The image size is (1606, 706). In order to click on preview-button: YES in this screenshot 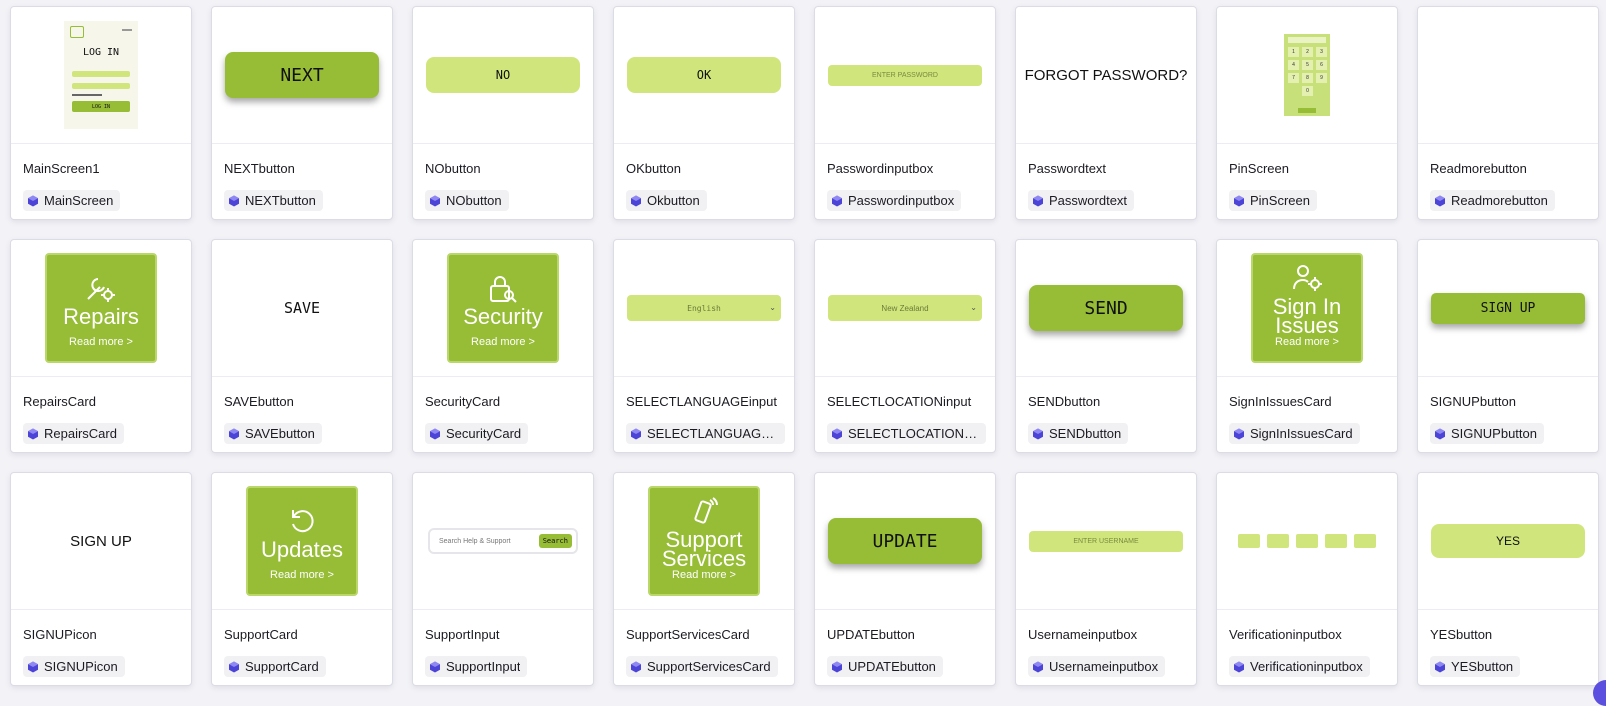, I will do `click(1508, 541)`.